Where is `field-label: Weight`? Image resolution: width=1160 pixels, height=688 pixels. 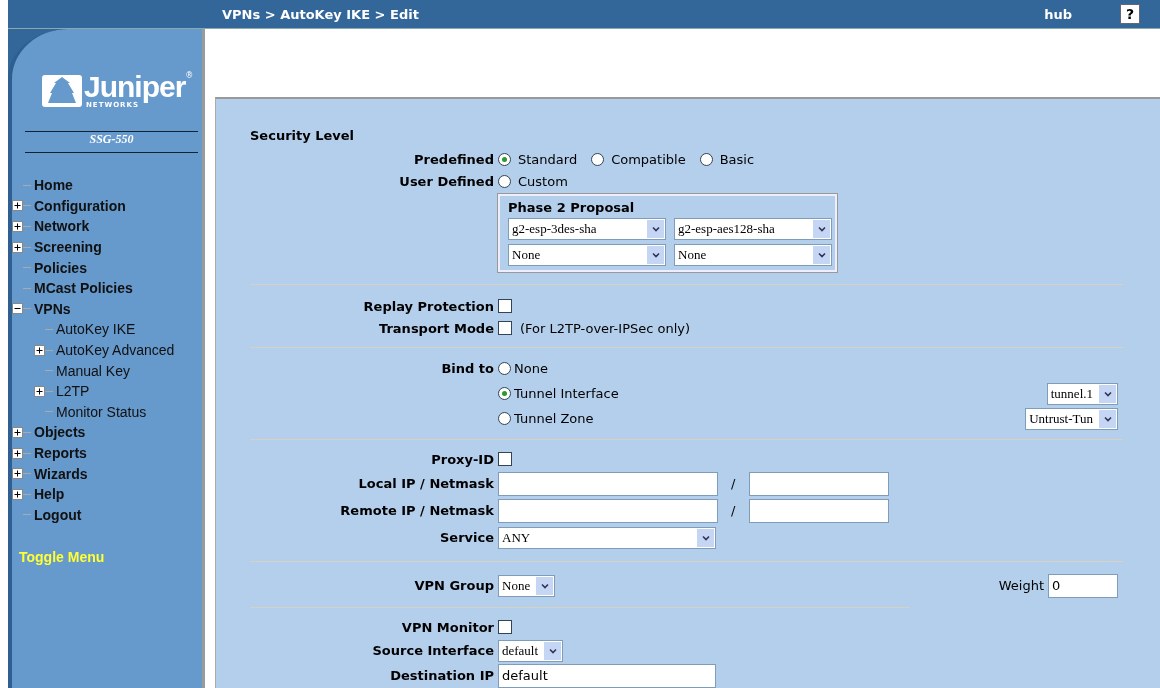 field-label: Weight is located at coordinates (1021, 585).